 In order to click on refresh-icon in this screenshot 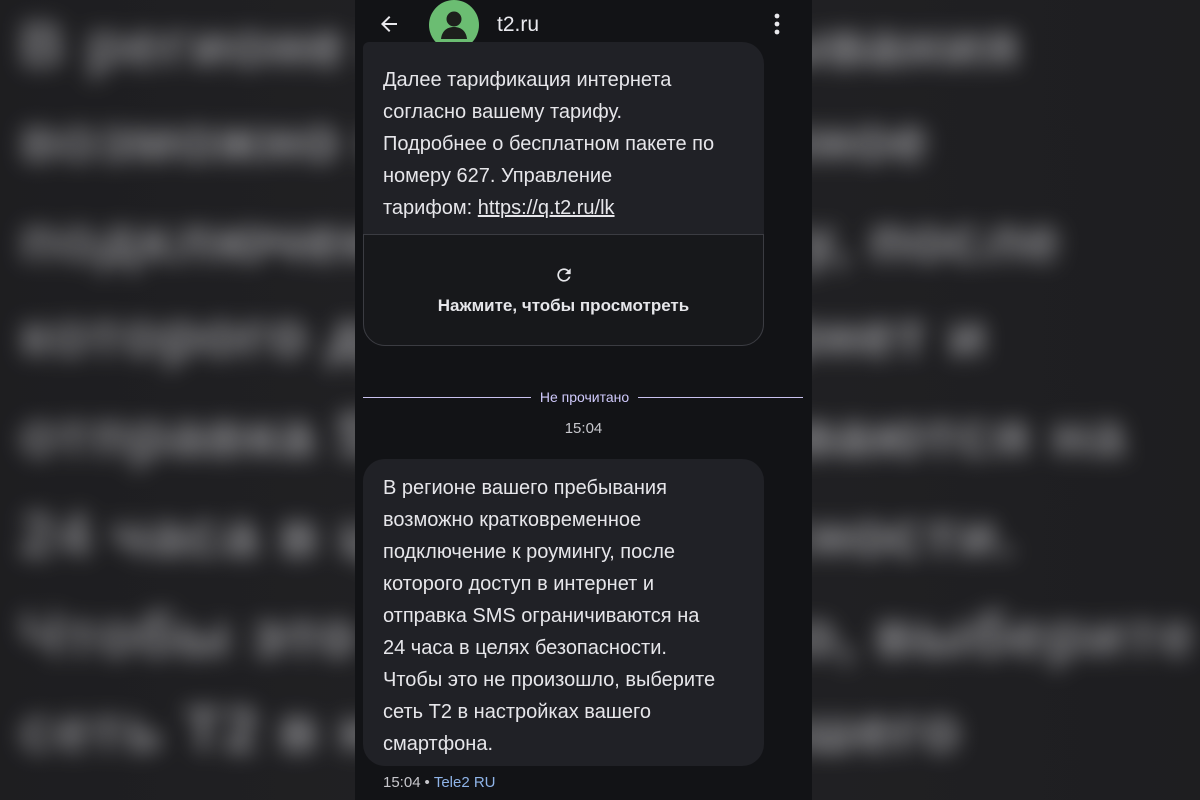, I will do `click(564, 275)`.